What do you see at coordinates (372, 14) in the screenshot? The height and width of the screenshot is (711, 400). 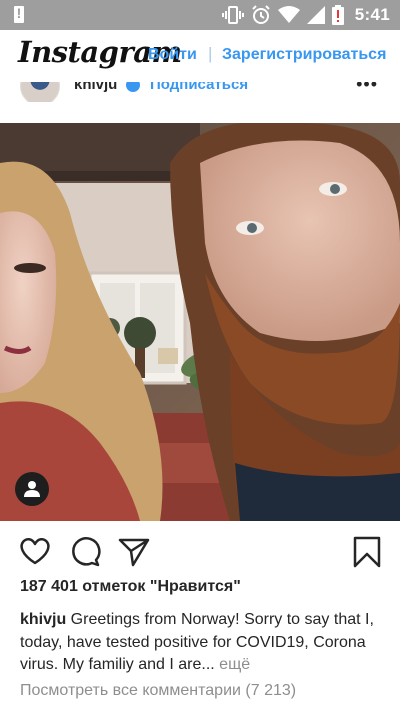 I see `status-time: 5:41` at bounding box center [372, 14].